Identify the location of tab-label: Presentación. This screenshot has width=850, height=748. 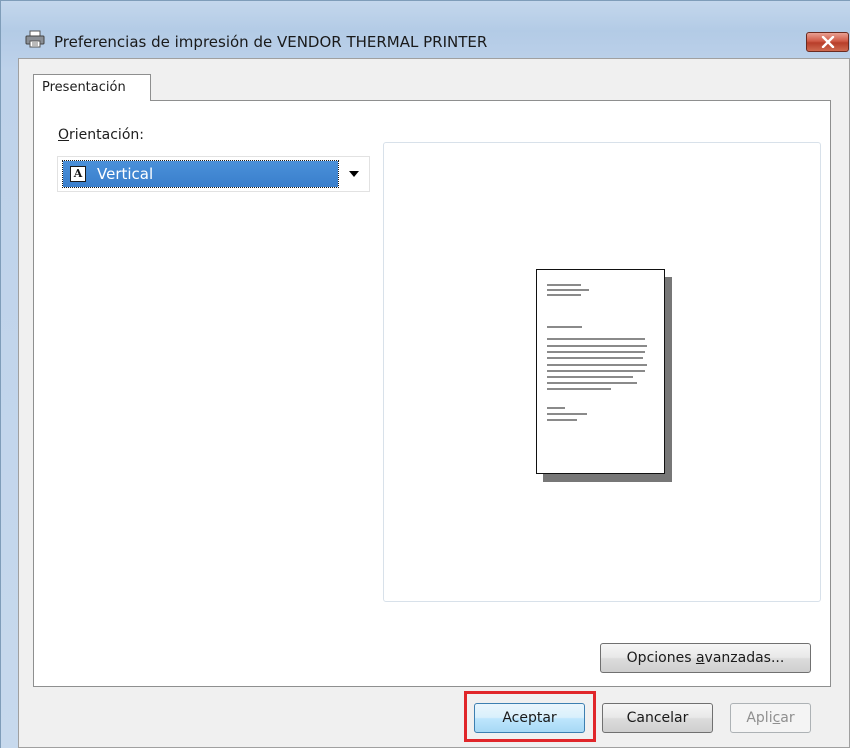
(84, 87).